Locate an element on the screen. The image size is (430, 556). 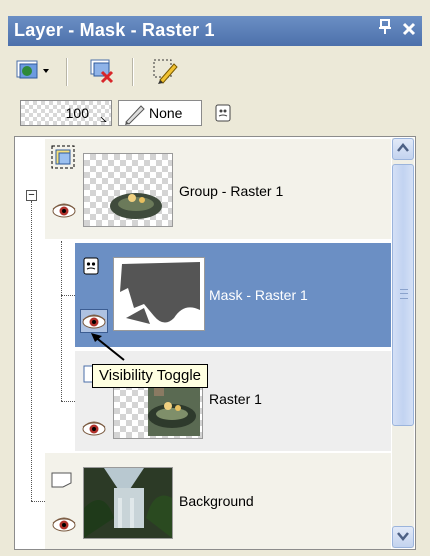
palette-title: Layer - Mask - Raster 1 is located at coordinates (114, 30).